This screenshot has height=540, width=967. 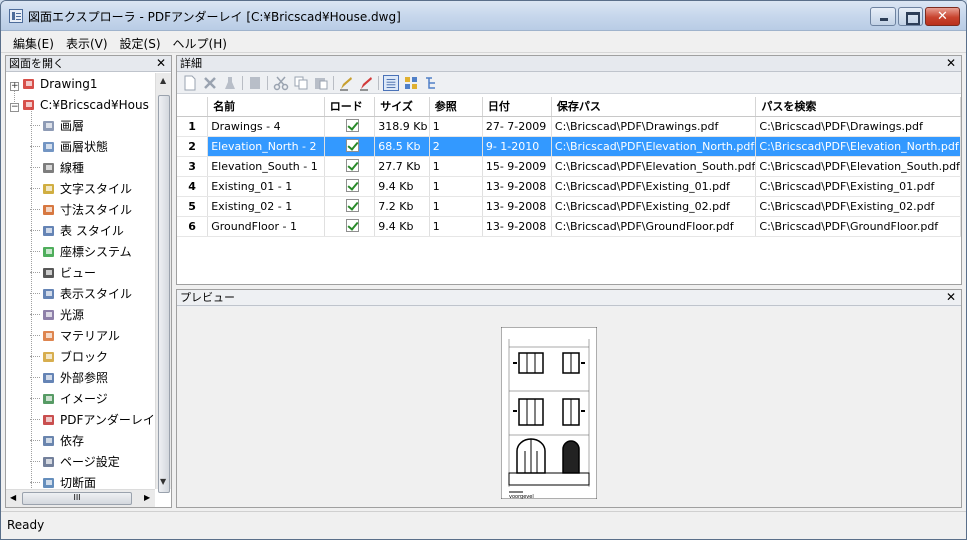 I want to click on tree-horizontal-scrollbar: ◀ III ▶, so click(x=80, y=498).